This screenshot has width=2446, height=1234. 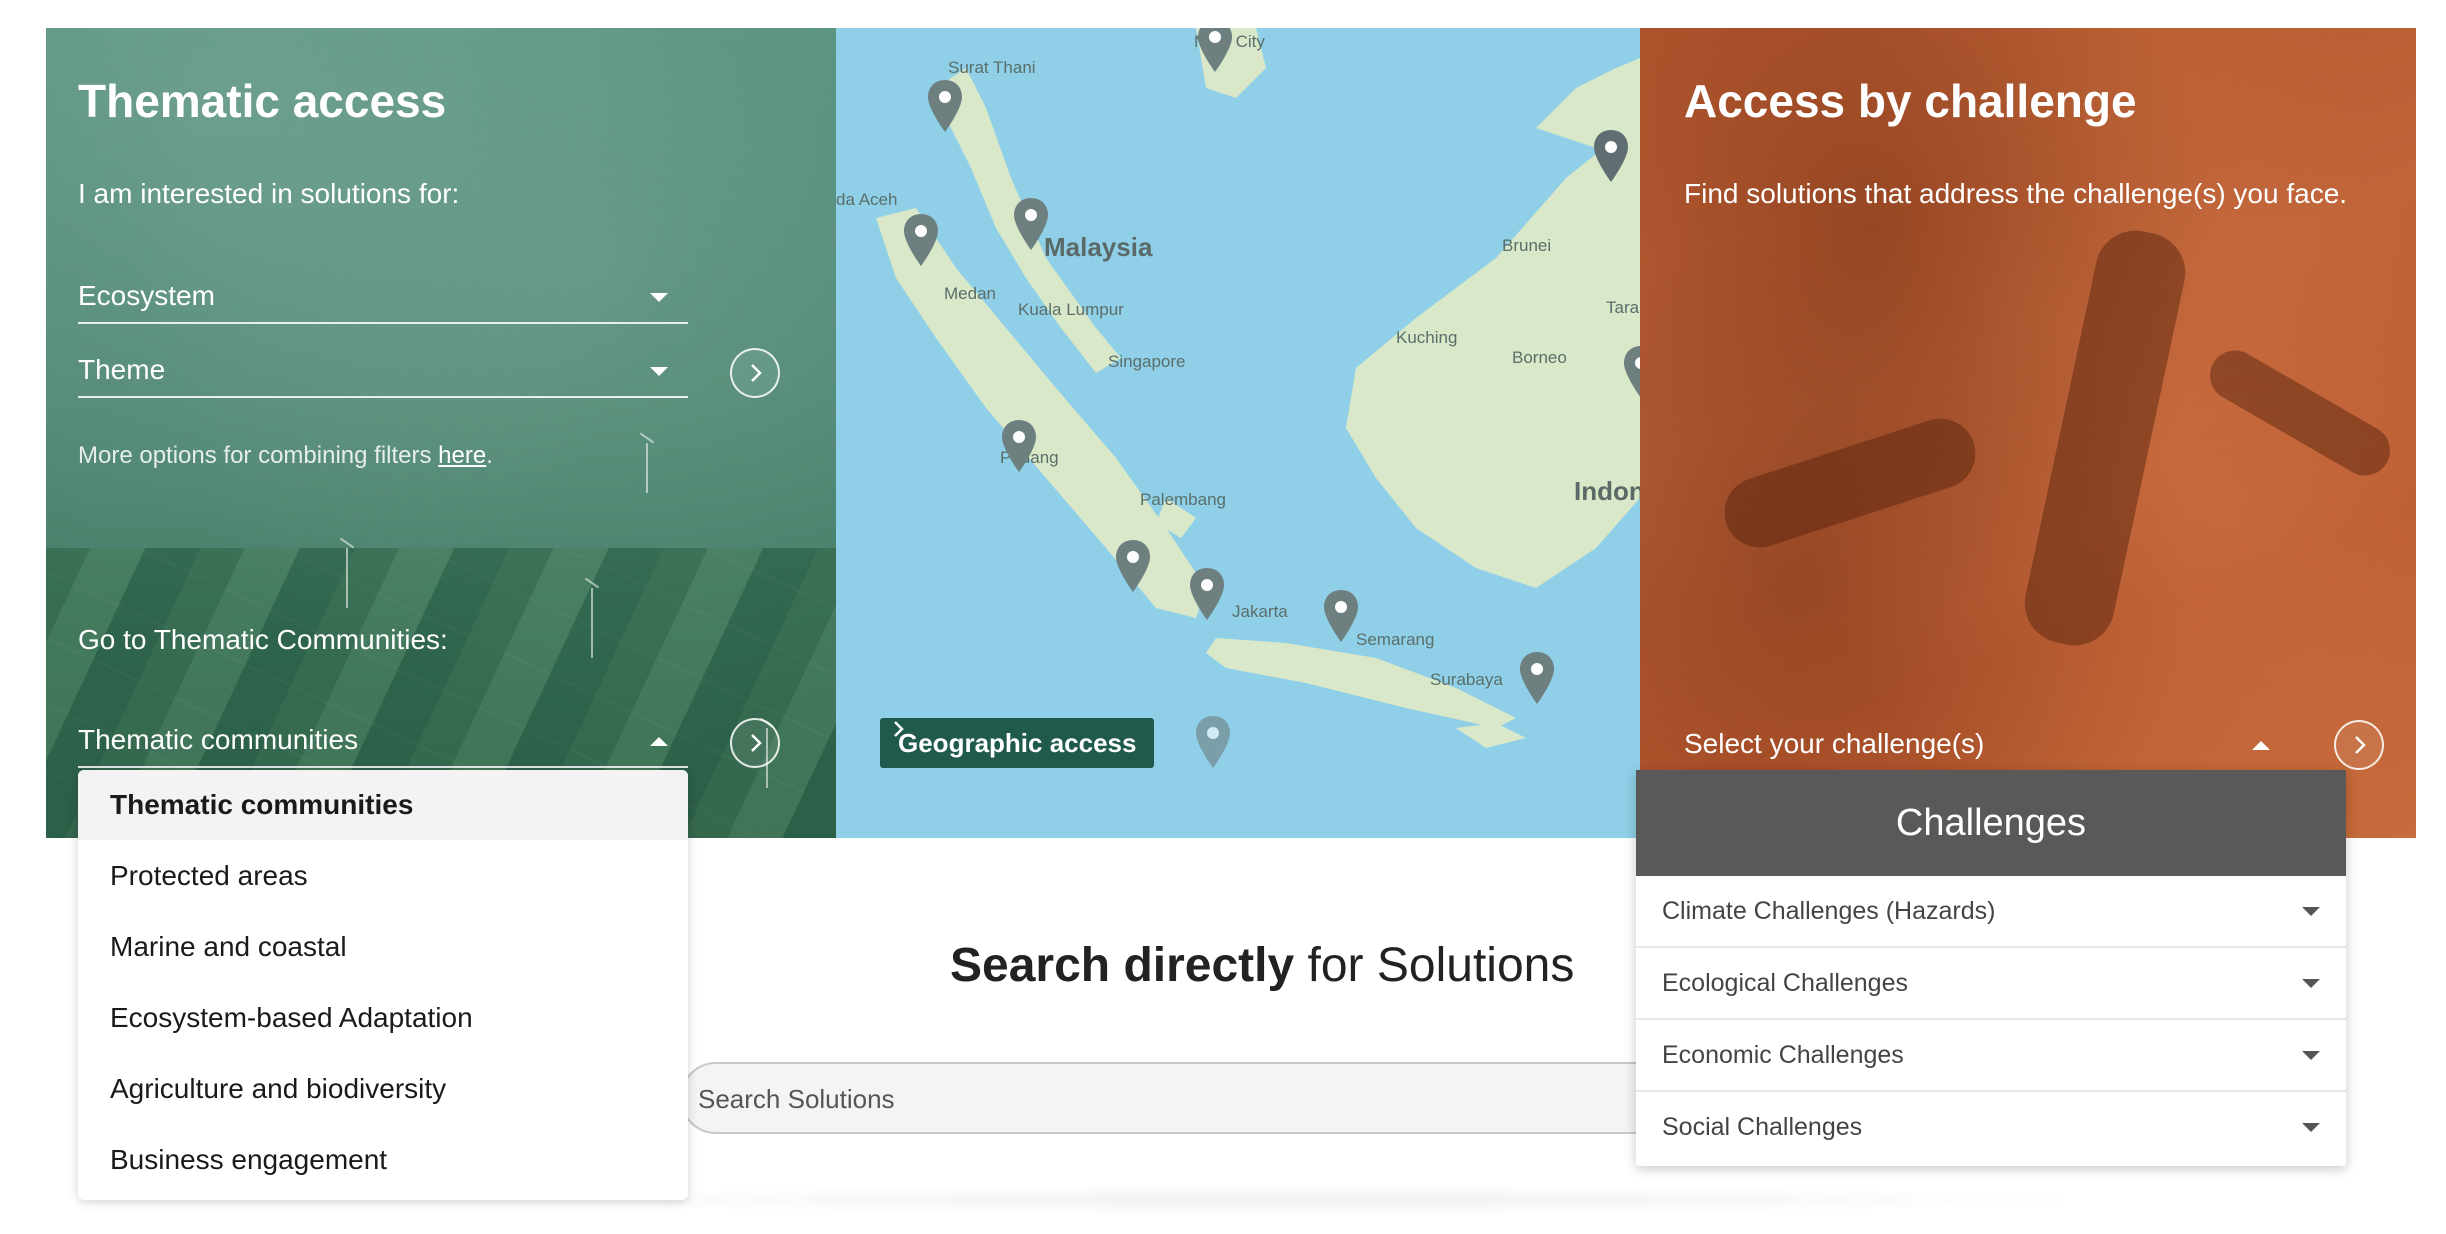 I want to click on map-label: da Aceh, so click(x=867, y=199).